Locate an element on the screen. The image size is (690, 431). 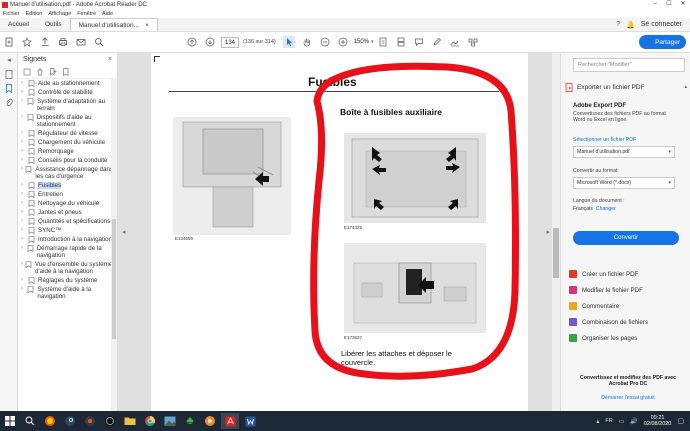
steam-icon is located at coordinates (70, 421).